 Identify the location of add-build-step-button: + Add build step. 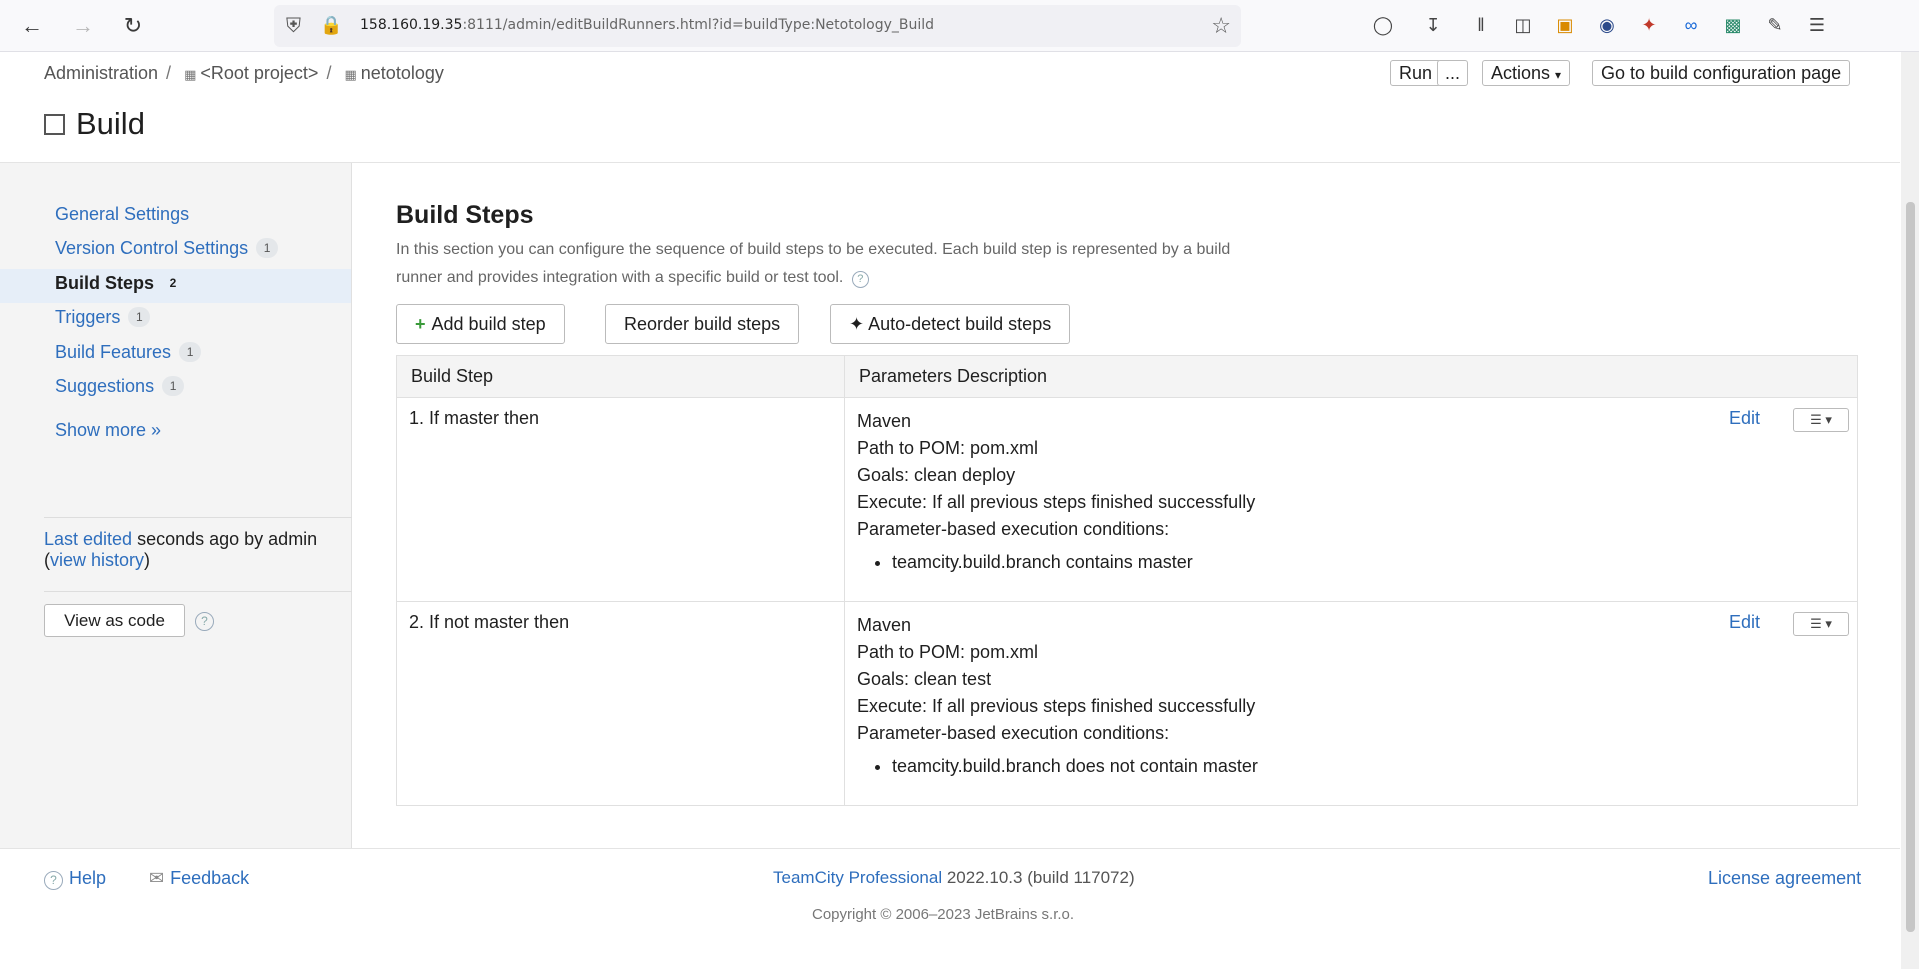
(480, 324).